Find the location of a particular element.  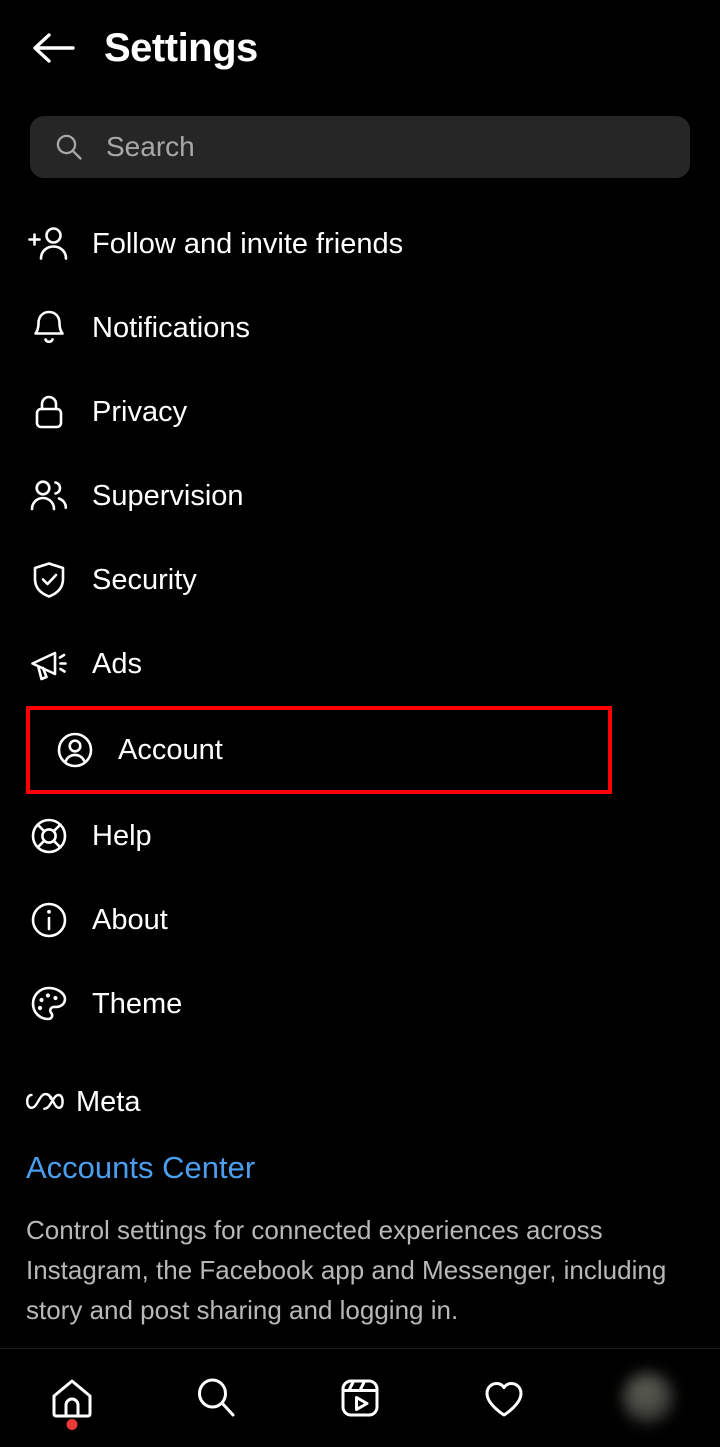

heart-icon is located at coordinates (504, 1399).